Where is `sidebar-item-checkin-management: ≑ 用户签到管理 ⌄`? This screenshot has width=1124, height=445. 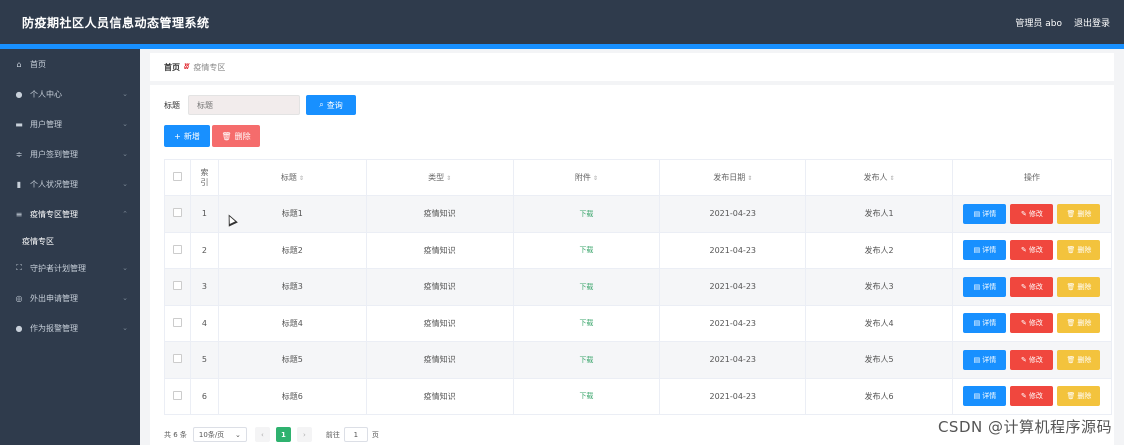 sidebar-item-checkin-management: ≑ 用户签到管理 ⌄ is located at coordinates (70, 154).